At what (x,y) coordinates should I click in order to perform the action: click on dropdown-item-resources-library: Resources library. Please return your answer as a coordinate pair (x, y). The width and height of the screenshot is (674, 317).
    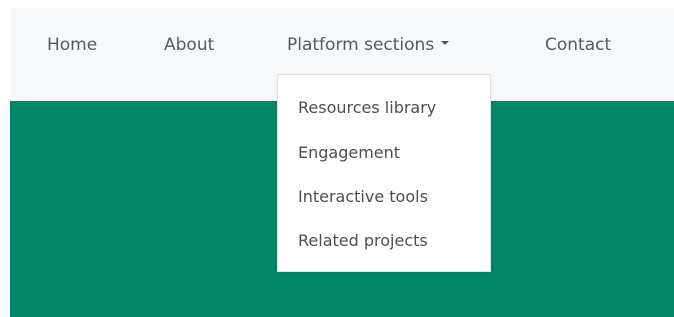
    Looking at the image, I should click on (367, 108).